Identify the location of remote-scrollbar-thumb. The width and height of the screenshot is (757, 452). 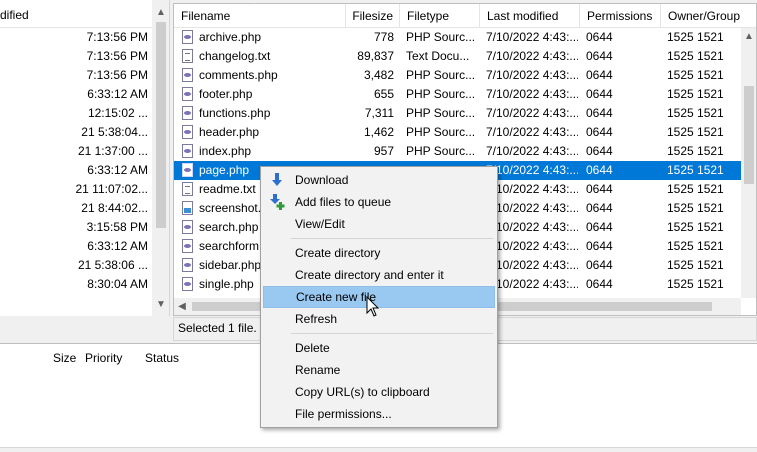
(749, 135).